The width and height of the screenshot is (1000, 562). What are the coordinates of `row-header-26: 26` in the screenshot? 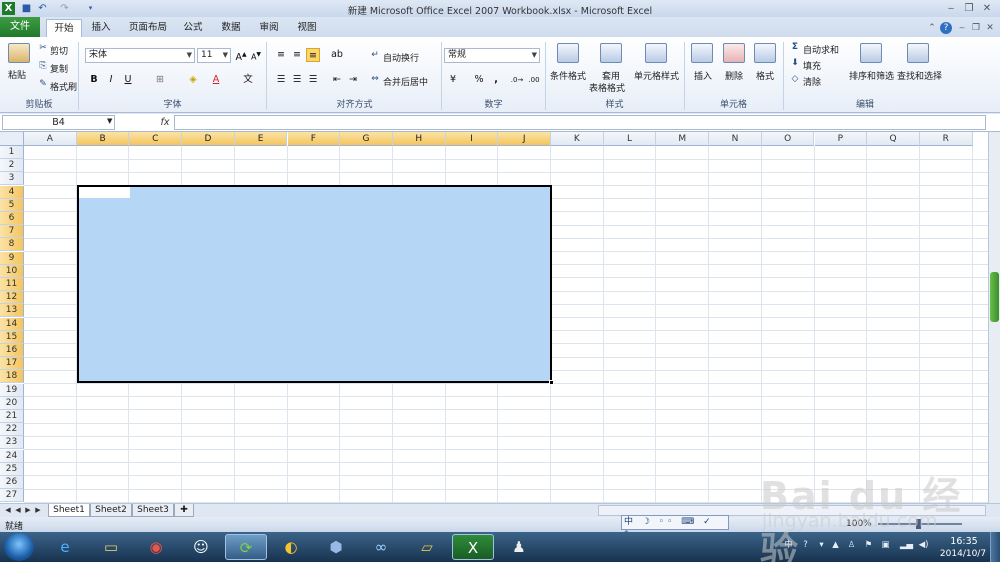 It's located at (12, 482).